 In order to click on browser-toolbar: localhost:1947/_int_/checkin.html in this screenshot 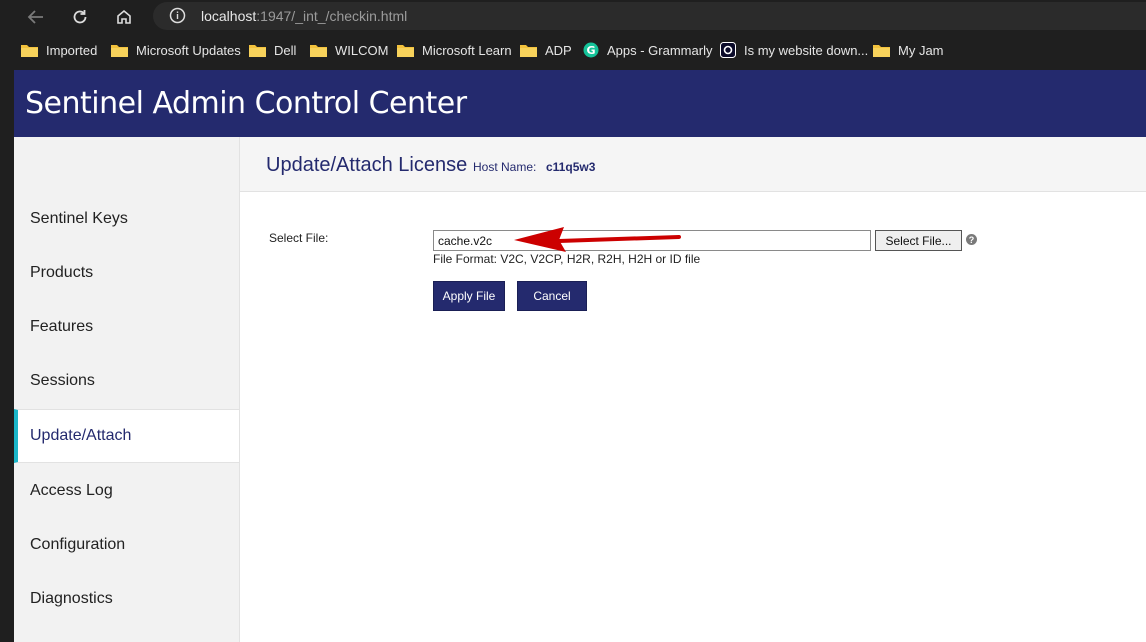, I will do `click(573, 17)`.